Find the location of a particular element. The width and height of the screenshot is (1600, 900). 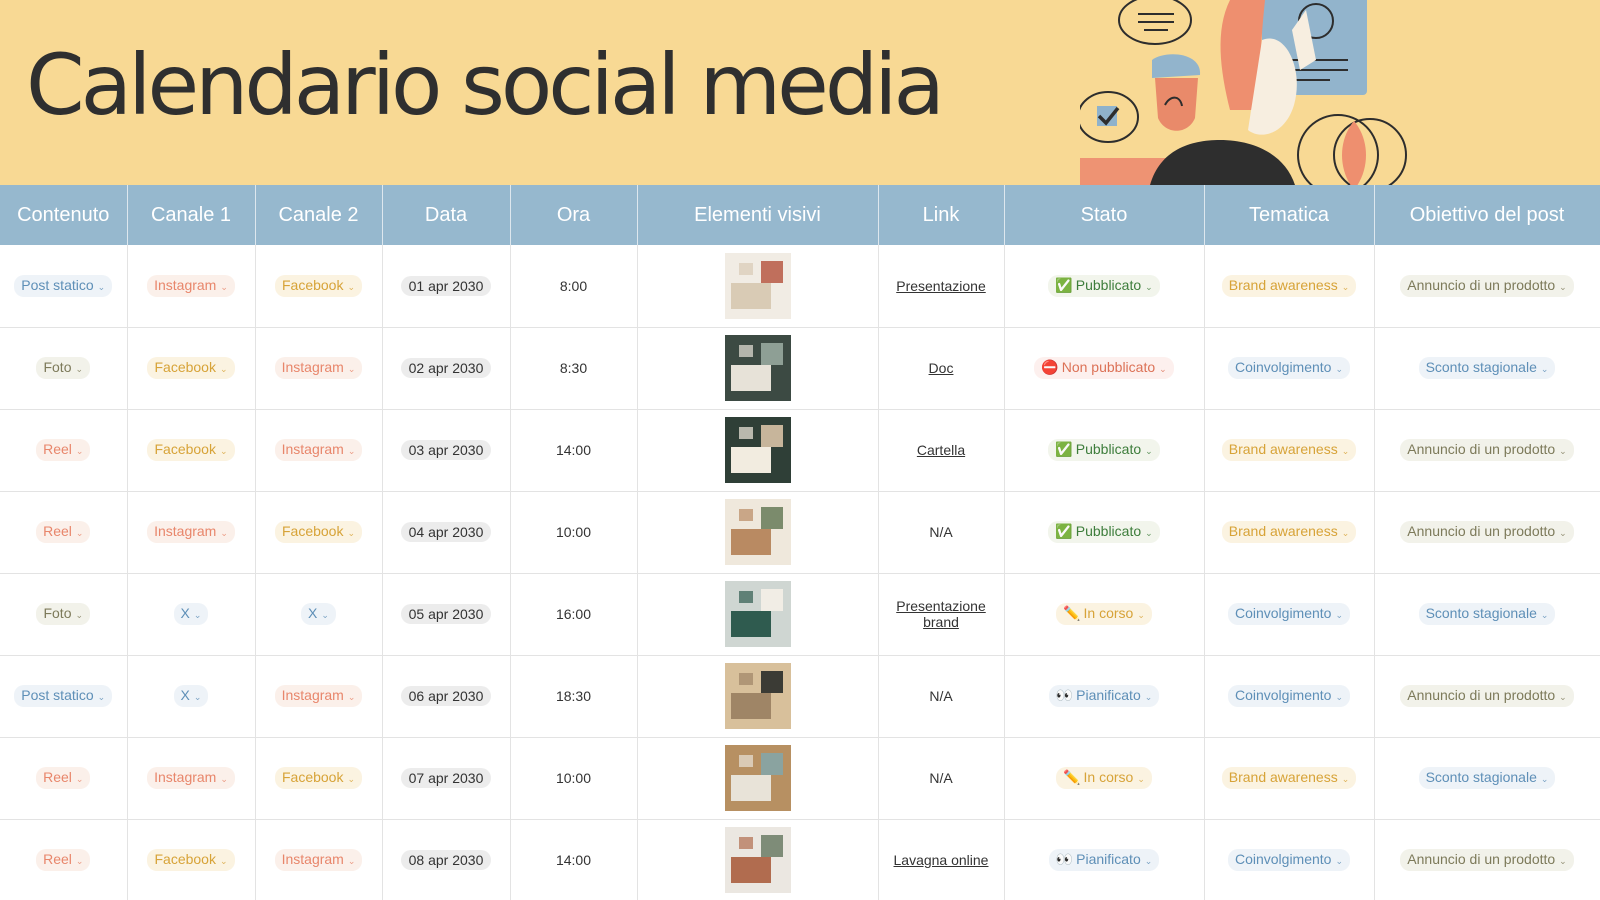

column-header: Obiettivo del post is located at coordinates (1487, 215).